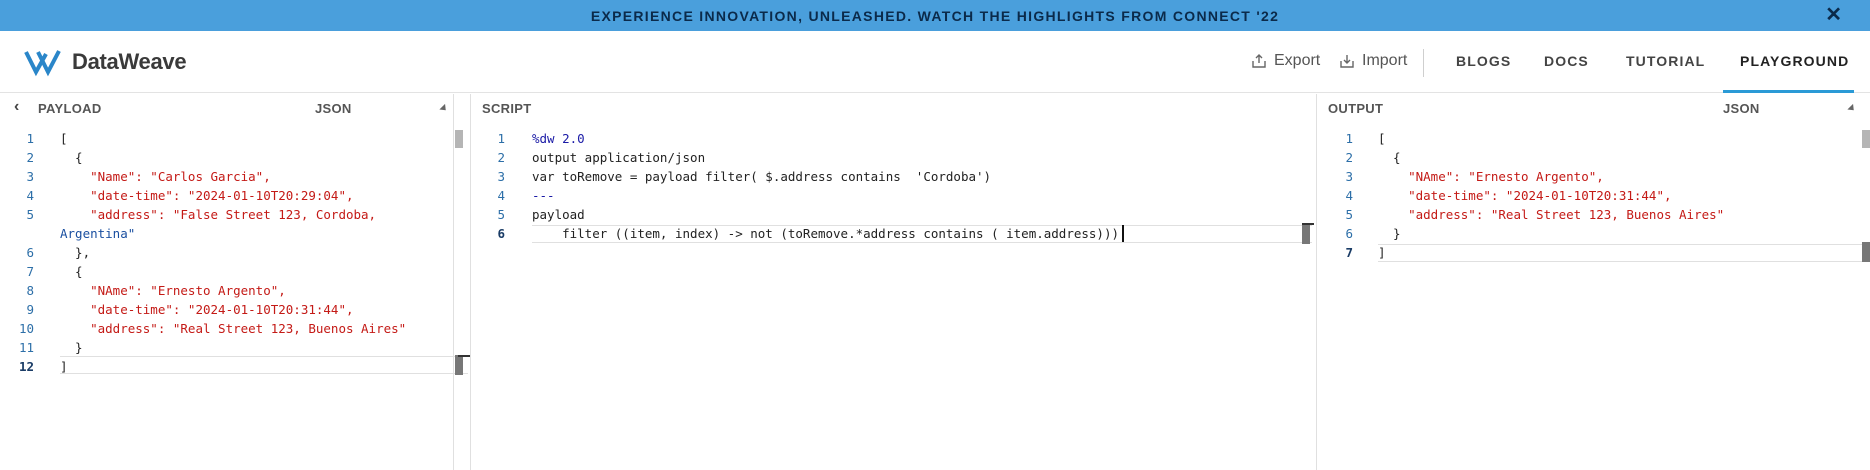  I want to click on nav-playground: PLAYGROUND, so click(1794, 61).